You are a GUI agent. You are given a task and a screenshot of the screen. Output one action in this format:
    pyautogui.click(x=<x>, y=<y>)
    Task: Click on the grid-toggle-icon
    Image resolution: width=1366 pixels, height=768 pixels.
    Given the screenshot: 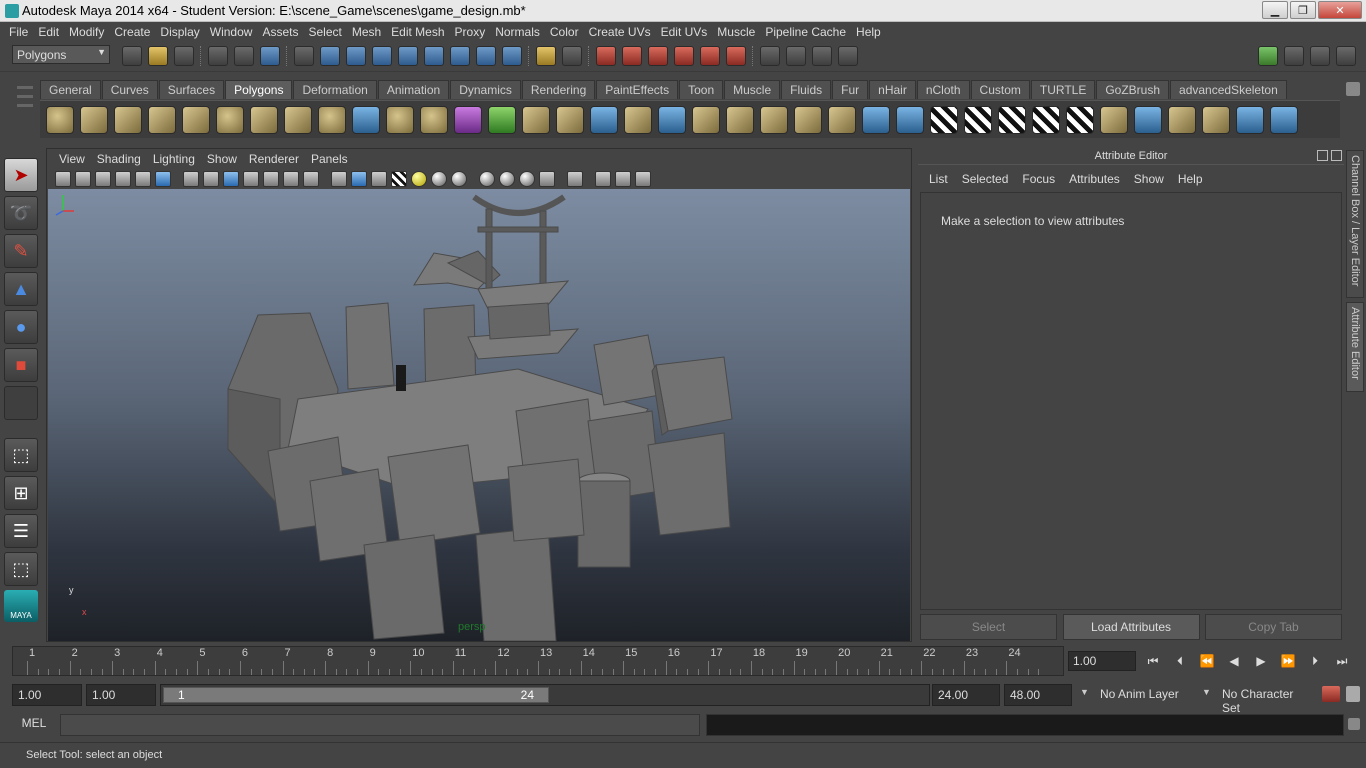 What is the action you would take?
    pyautogui.click(x=163, y=179)
    